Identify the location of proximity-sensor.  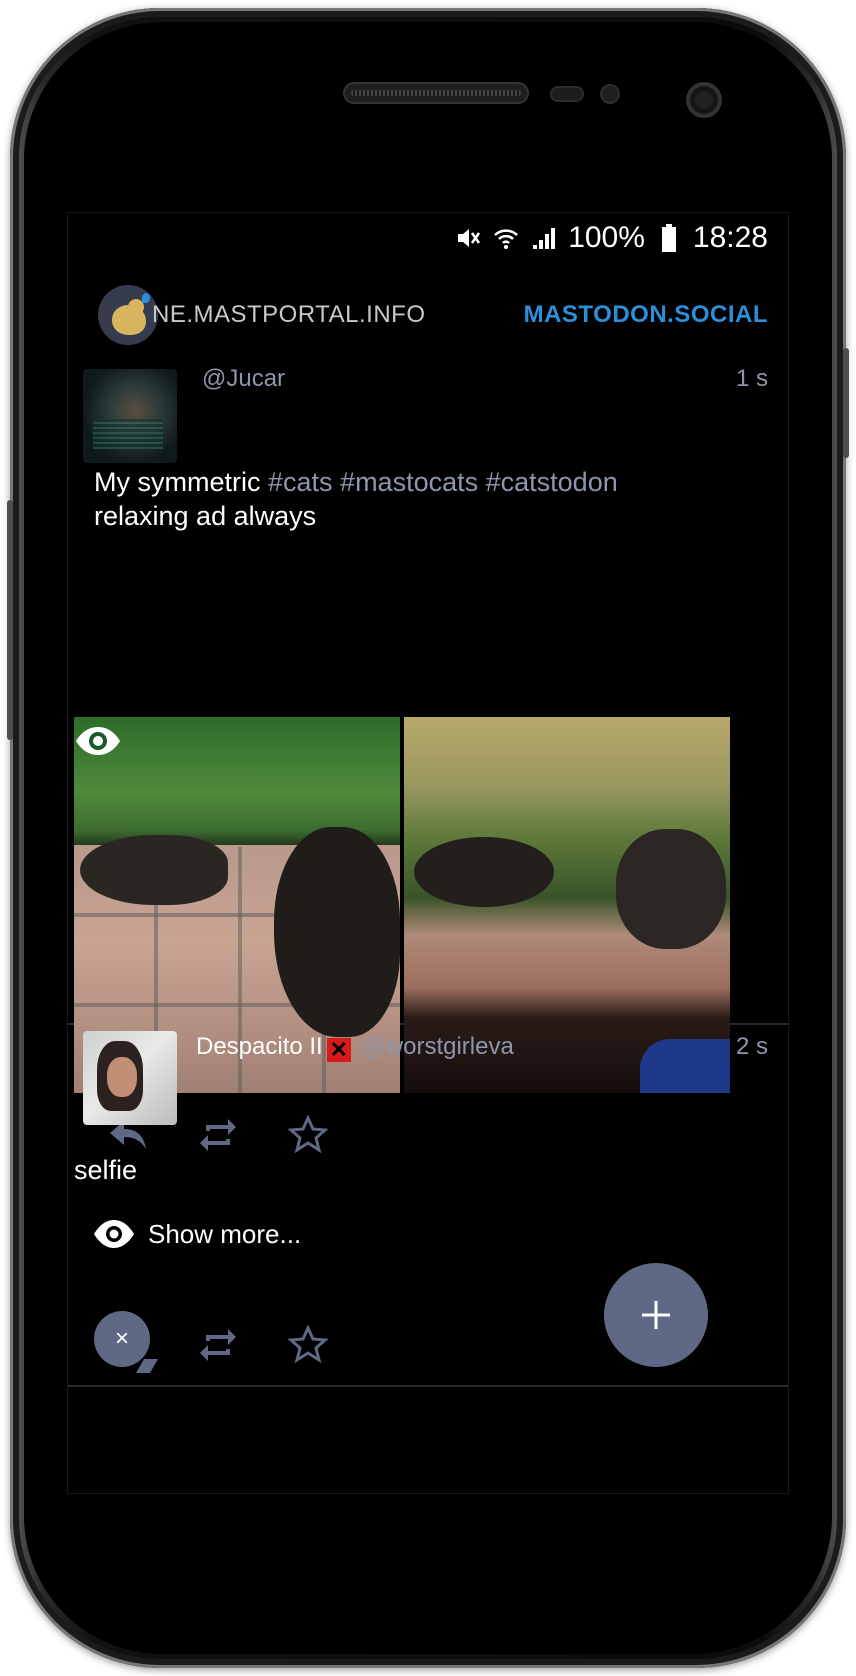
(567, 94).